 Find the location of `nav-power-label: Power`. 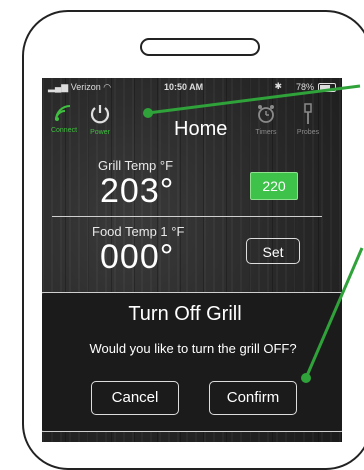

nav-power-label: Power is located at coordinates (100, 132).